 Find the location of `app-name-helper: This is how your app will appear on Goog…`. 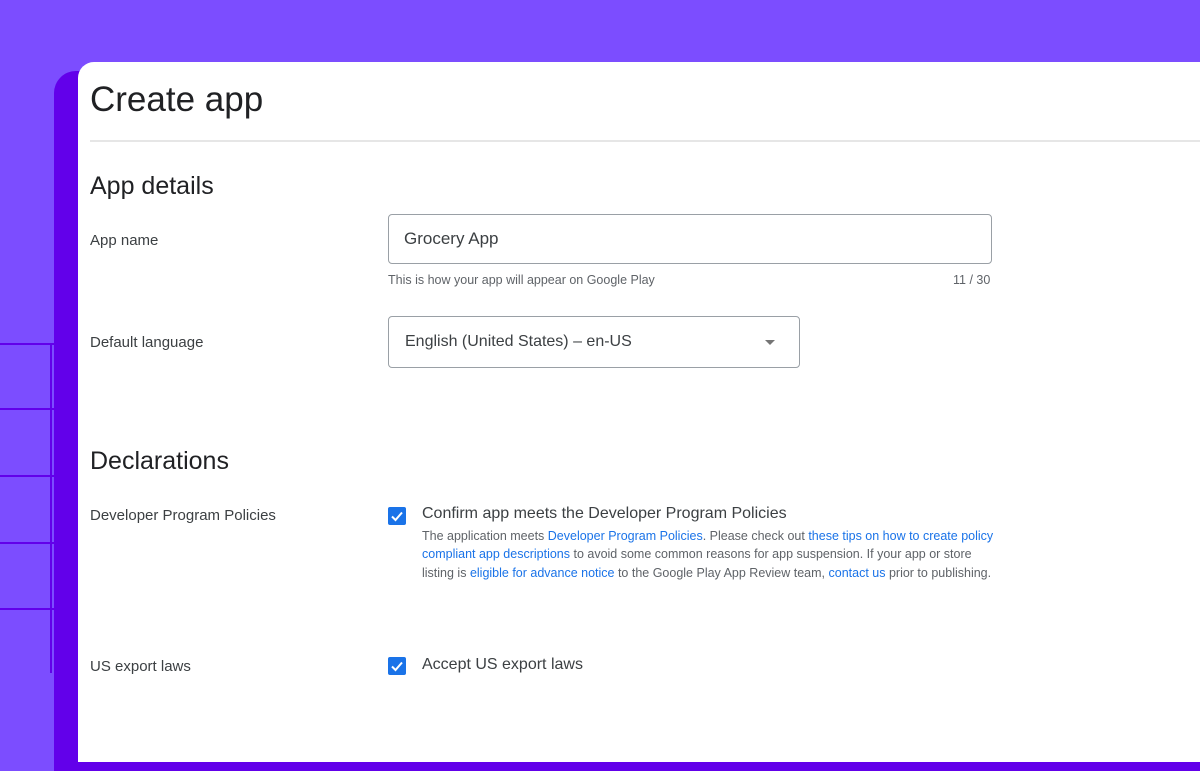

app-name-helper: This is how your app will appear on Goog… is located at coordinates (521, 280).